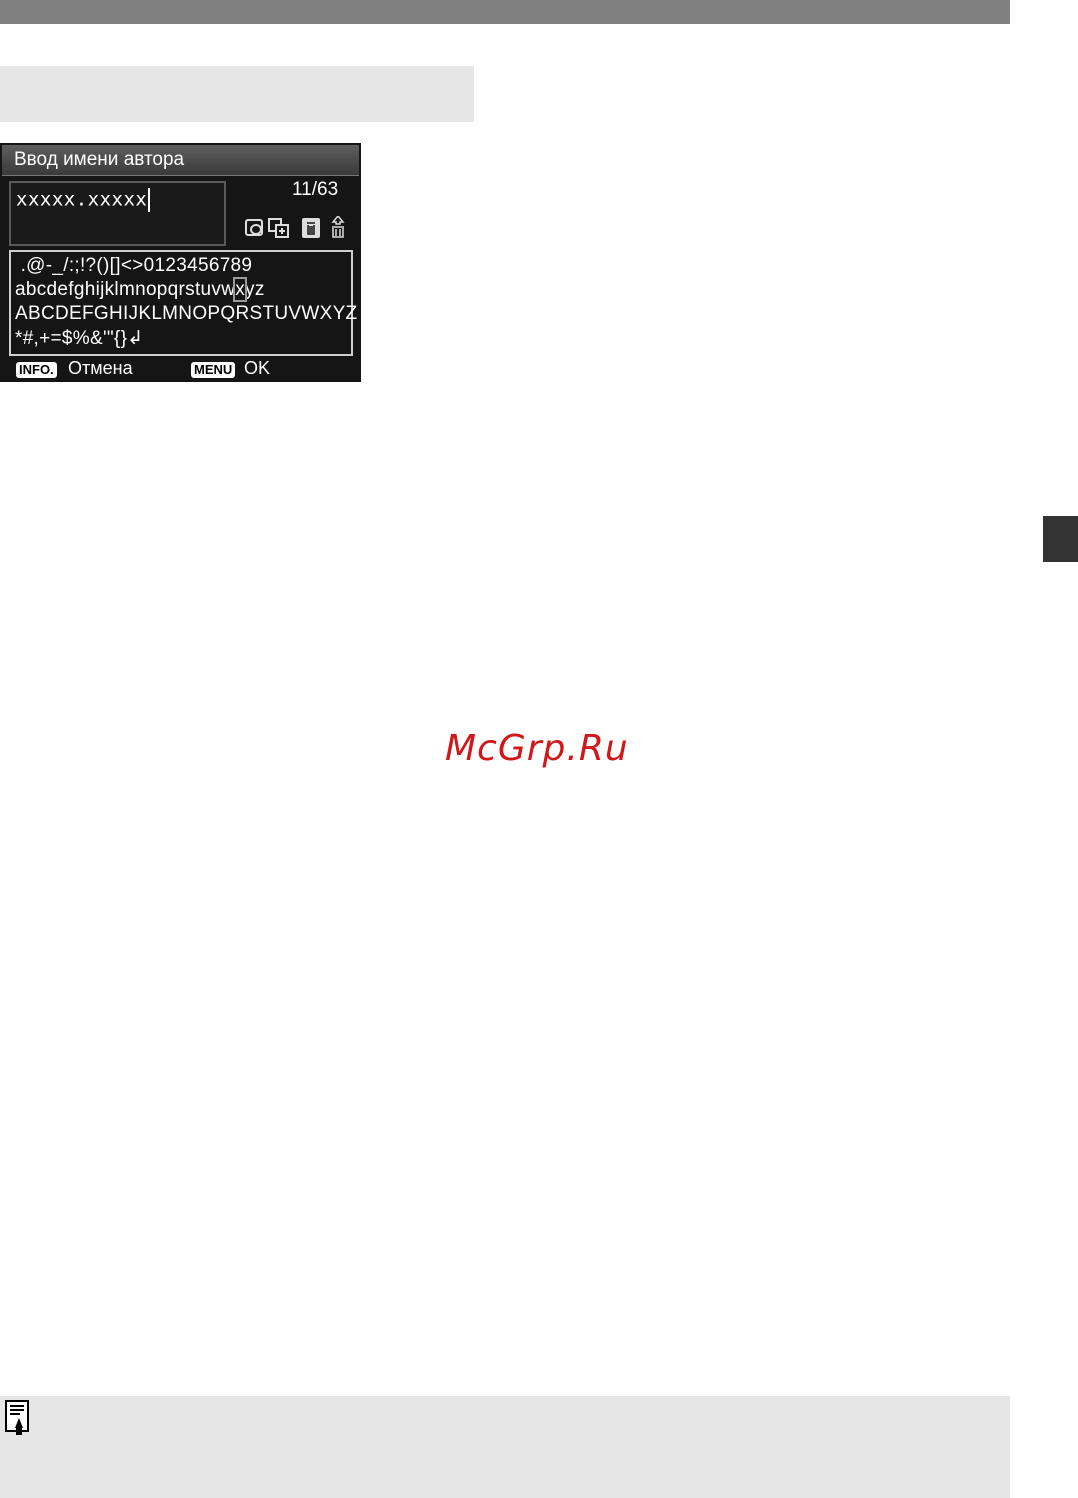  What do you see at coordinates (79, 338) in the screenshot?
I see `char-row-specials: *#,+=$%&'"{}↲` at bounding box center [79, 338].